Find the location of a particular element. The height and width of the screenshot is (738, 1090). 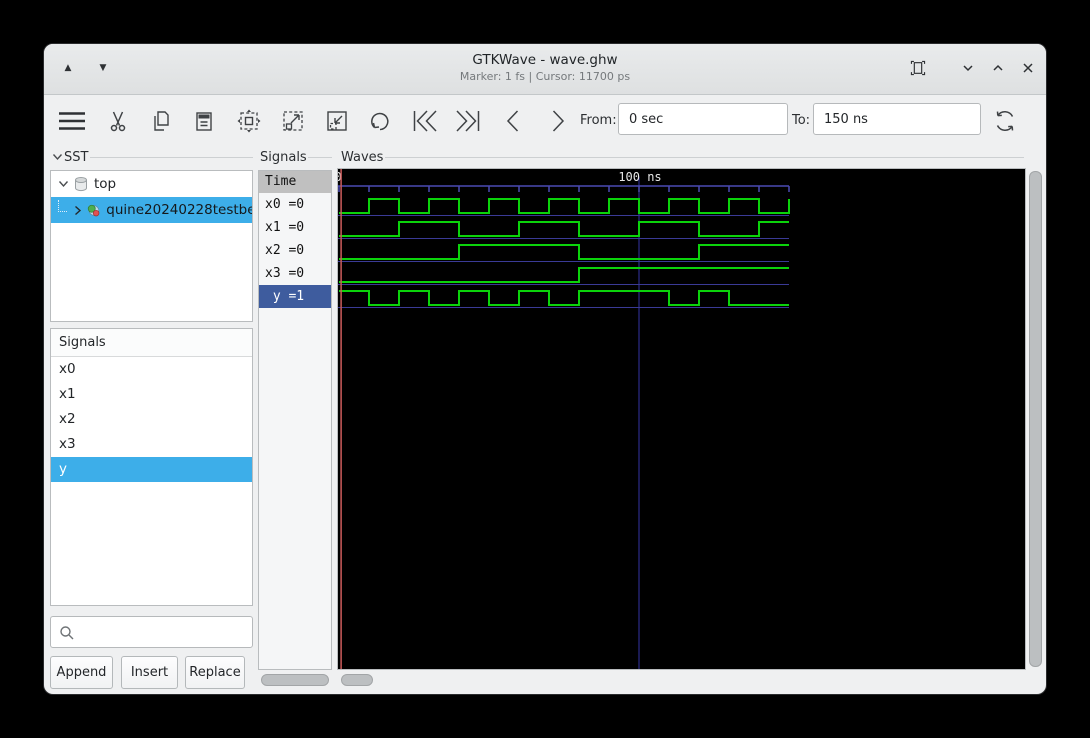

tree-item-top: top is located at coordinates (151, 184).